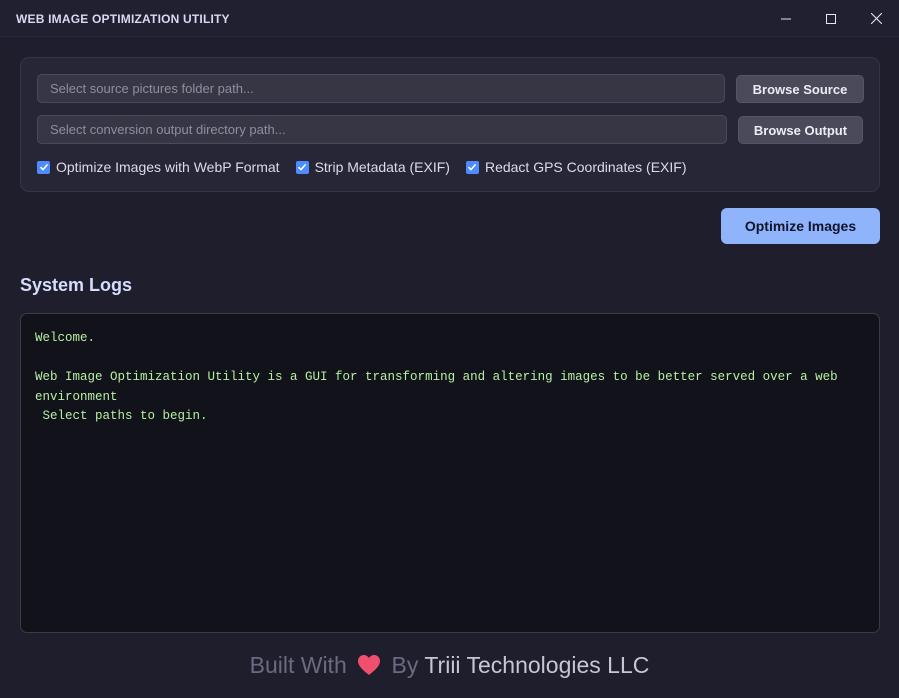 This screenshot has width=899, height=698. Describe the element at coordinates (298, 665) in the screenshot. I see `built-with-text: Built With` at that location.